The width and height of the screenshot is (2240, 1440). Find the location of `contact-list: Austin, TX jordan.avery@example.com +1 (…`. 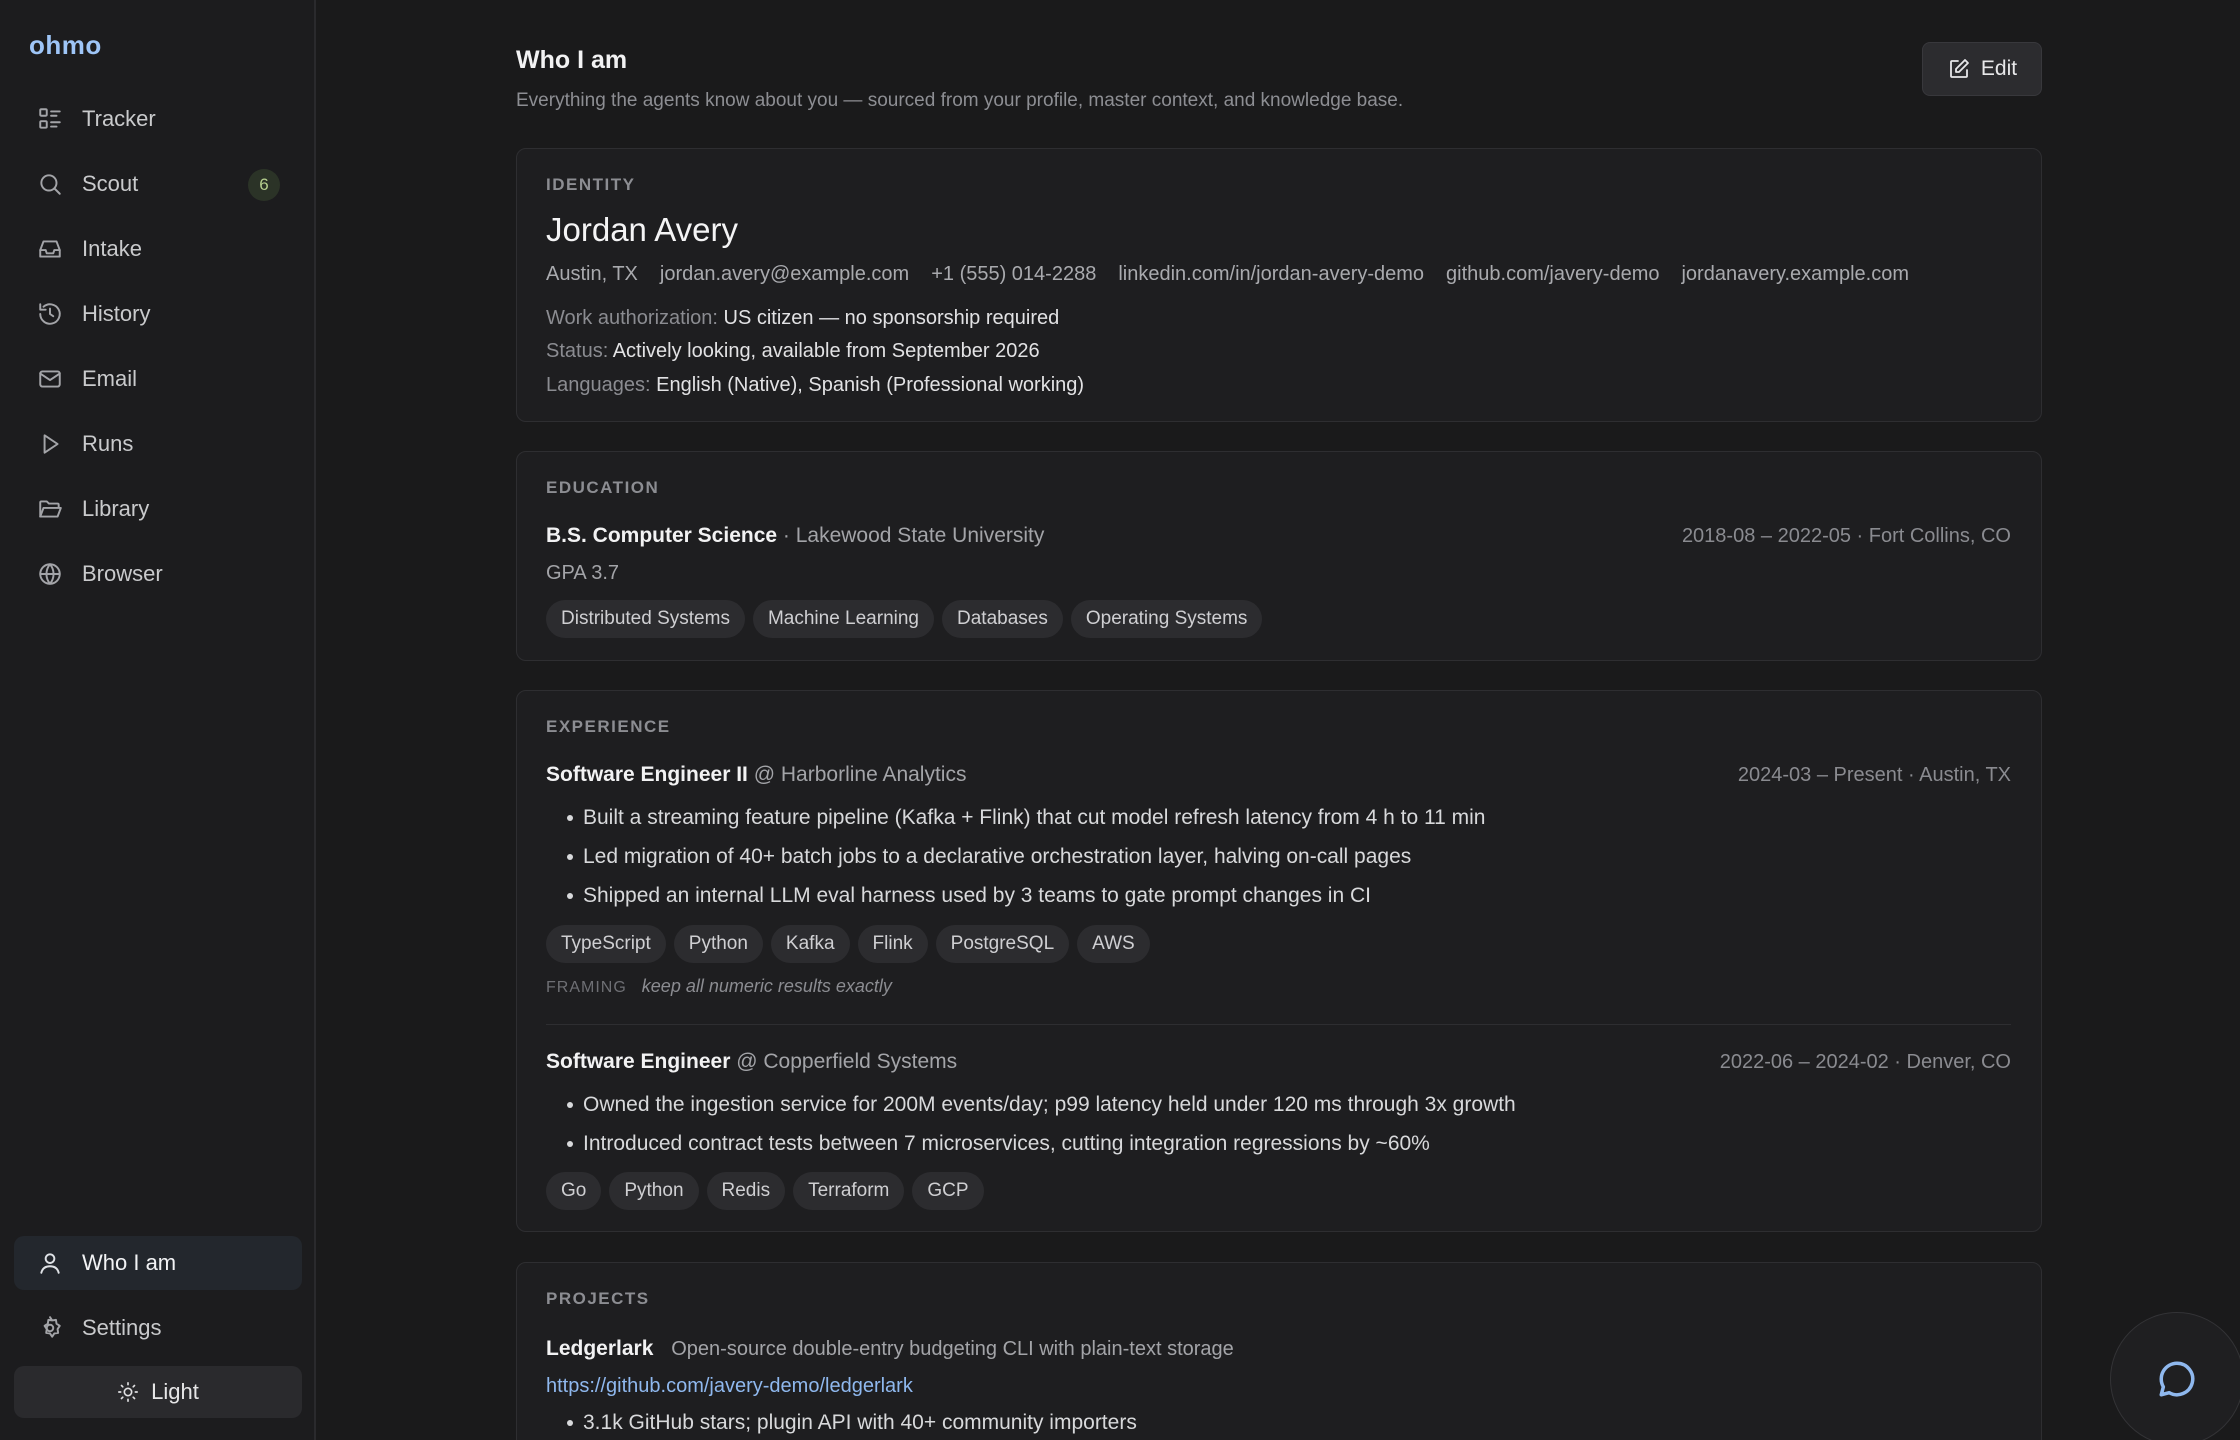

contact-list: Austin, TX jordan.avery@example.com +1 (… is located at coordinates (1227, 274).